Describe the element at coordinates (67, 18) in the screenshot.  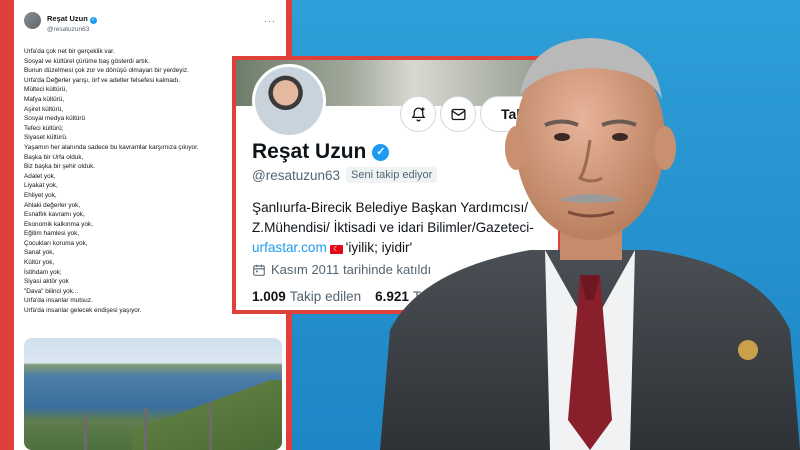
I see `tweet-author-name: Reşat Uzun` at that location.